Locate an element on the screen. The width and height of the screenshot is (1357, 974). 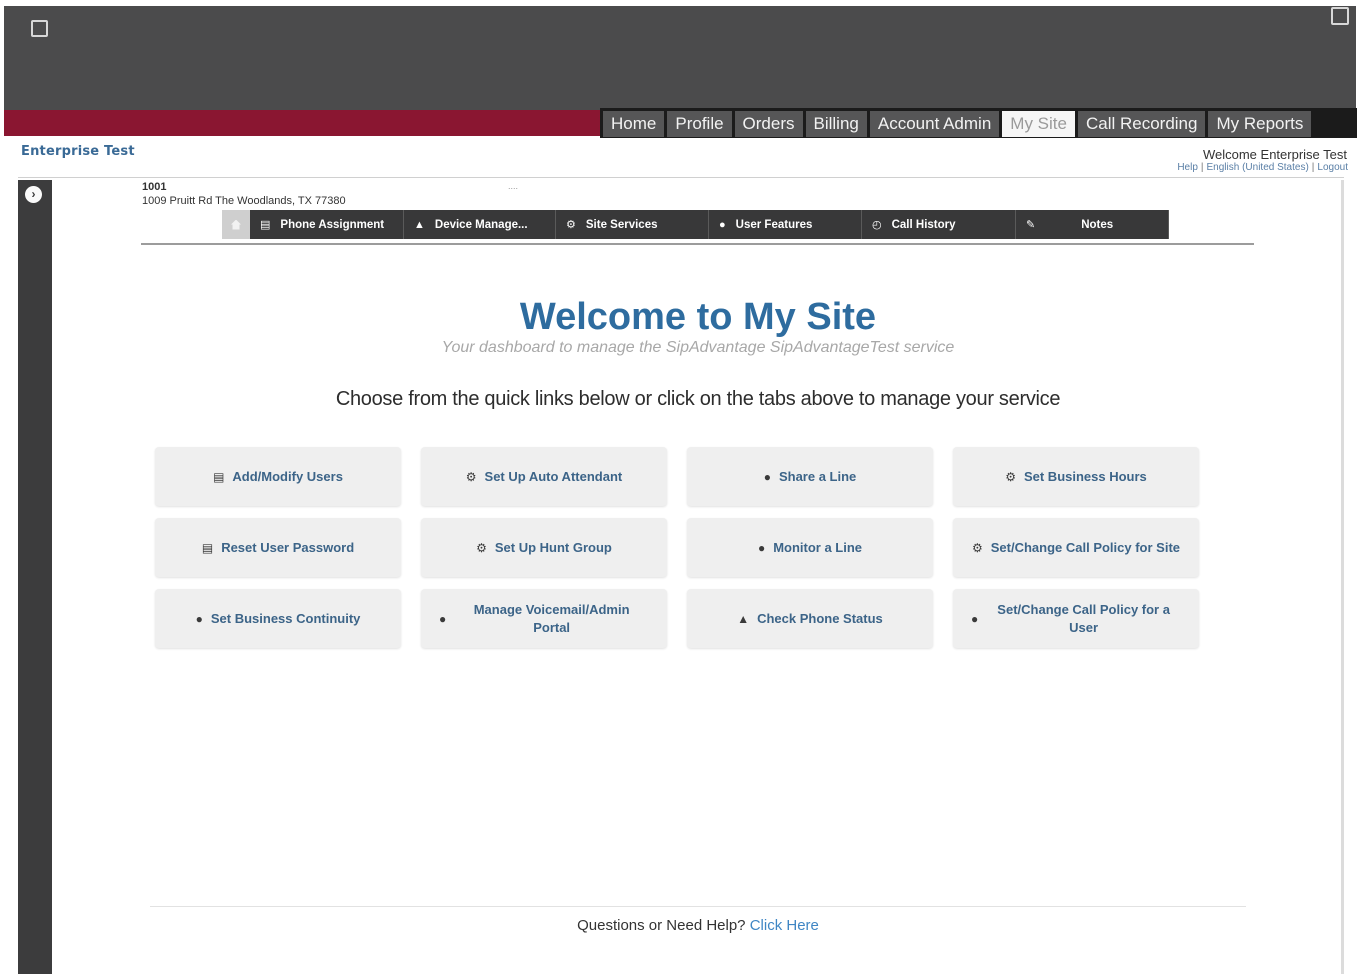
set-up-hunt-group-button: ⚙ Set Up Hunt Group is located at coordinates (544, 547).